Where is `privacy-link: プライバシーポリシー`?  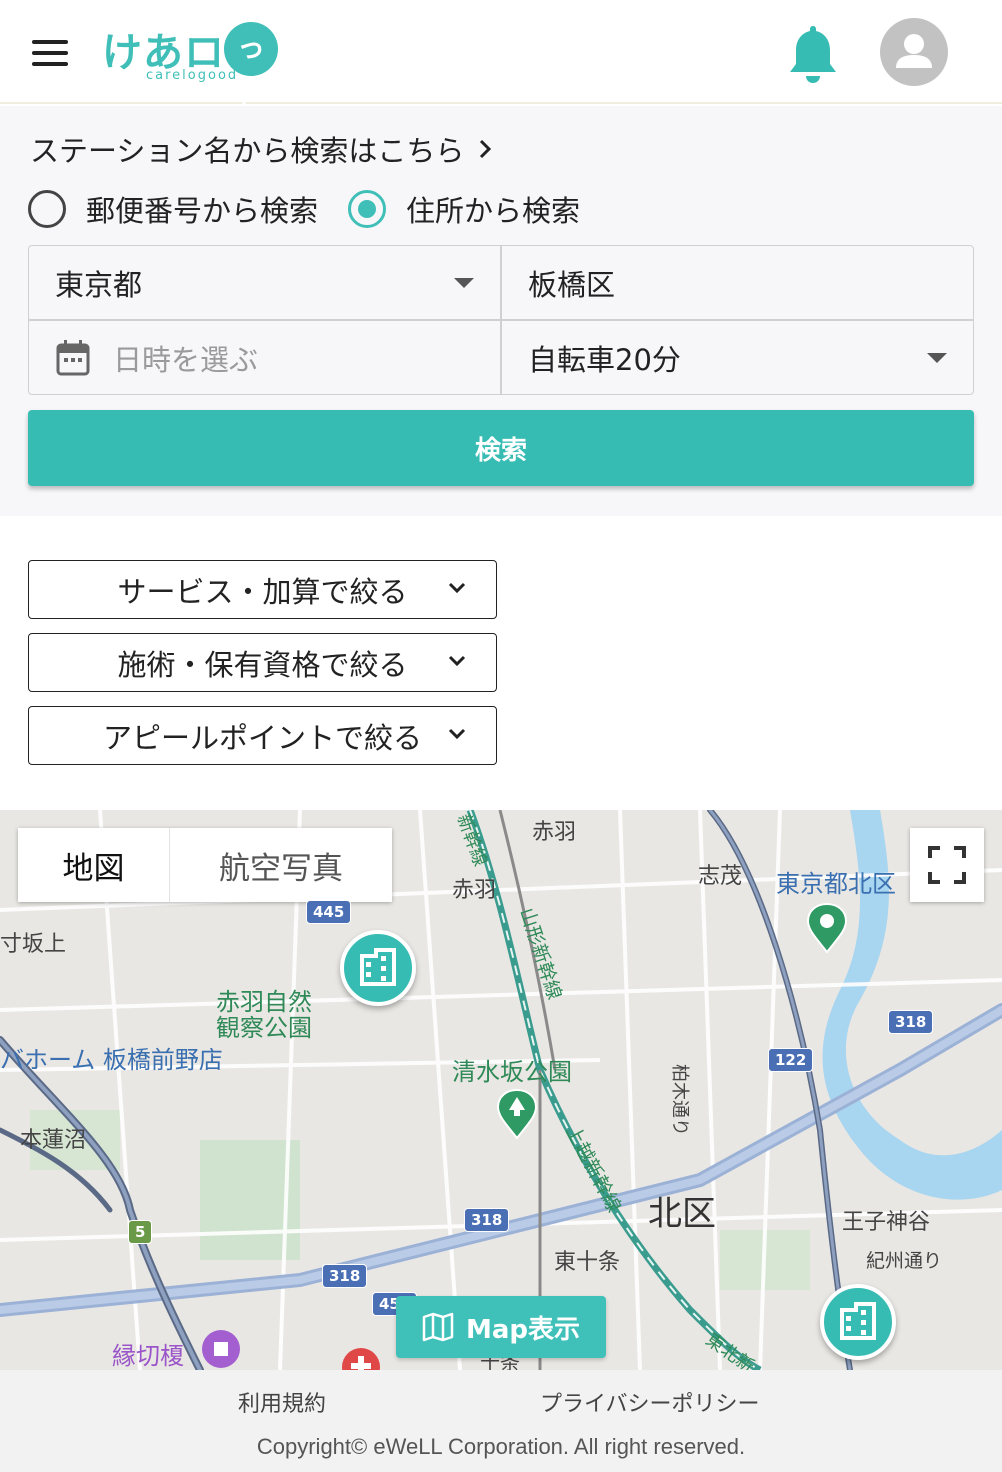 privacy-link: プライバシーポリシー is located at coordinates (650, 1402).